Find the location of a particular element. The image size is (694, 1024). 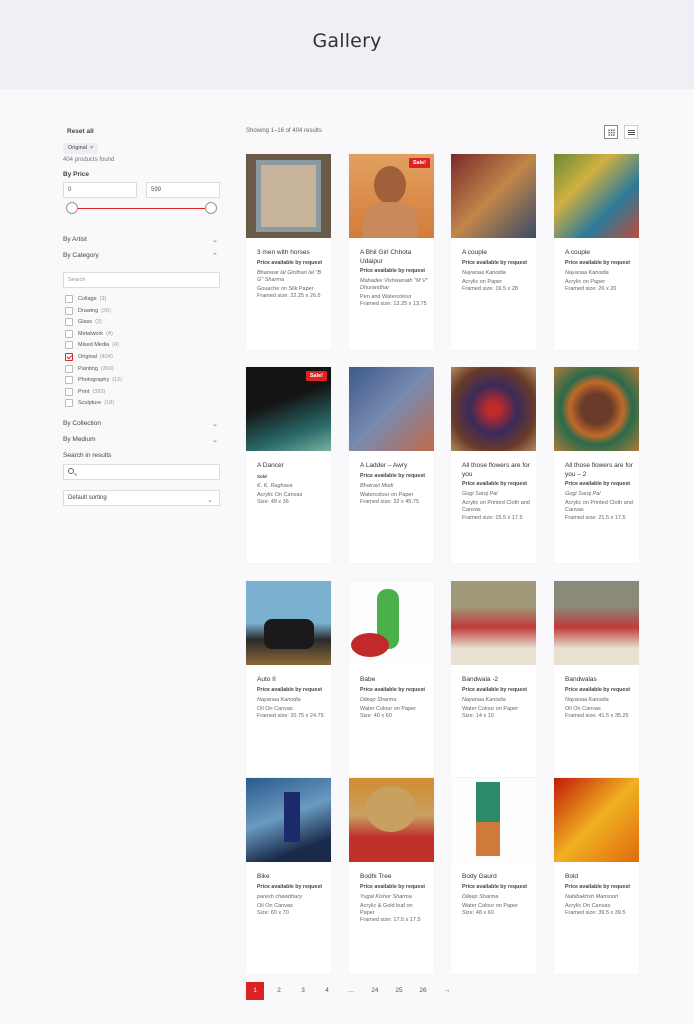

product-artist: Bhairavi Modi is located at coordinates (394, 486).